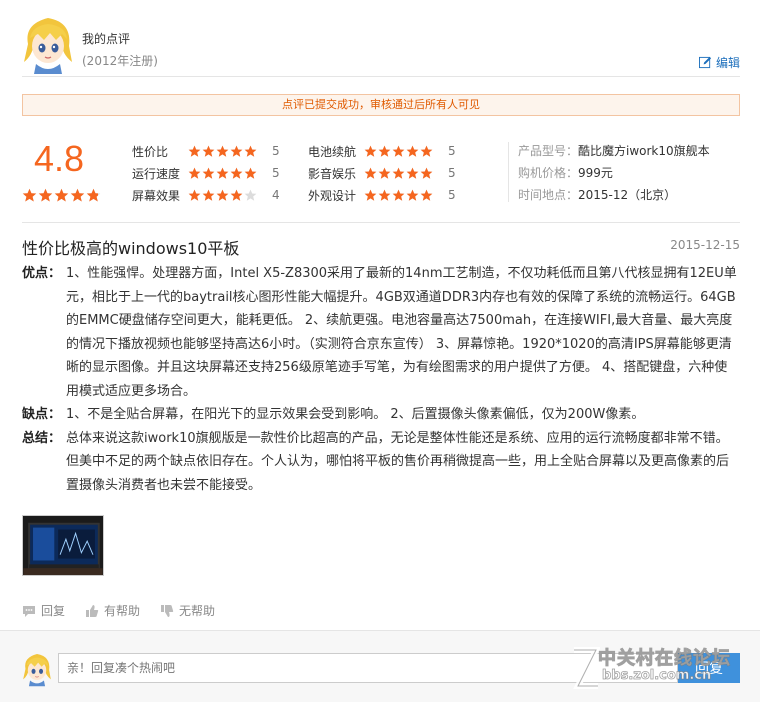 The width and height of the screenshot is (760, 707). What do you see at coordinates (250, 195) in the screenshot?
I see `star-empty-icon` at bounding box center [250, 195].